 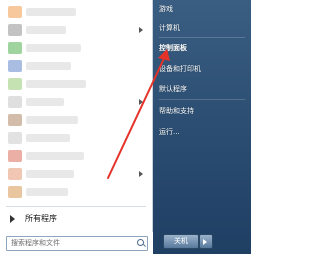 What do you see at coordinates (169, 28) in the screenshot?
I see `link-computer: 计算机` at bounding box center [169, 28].